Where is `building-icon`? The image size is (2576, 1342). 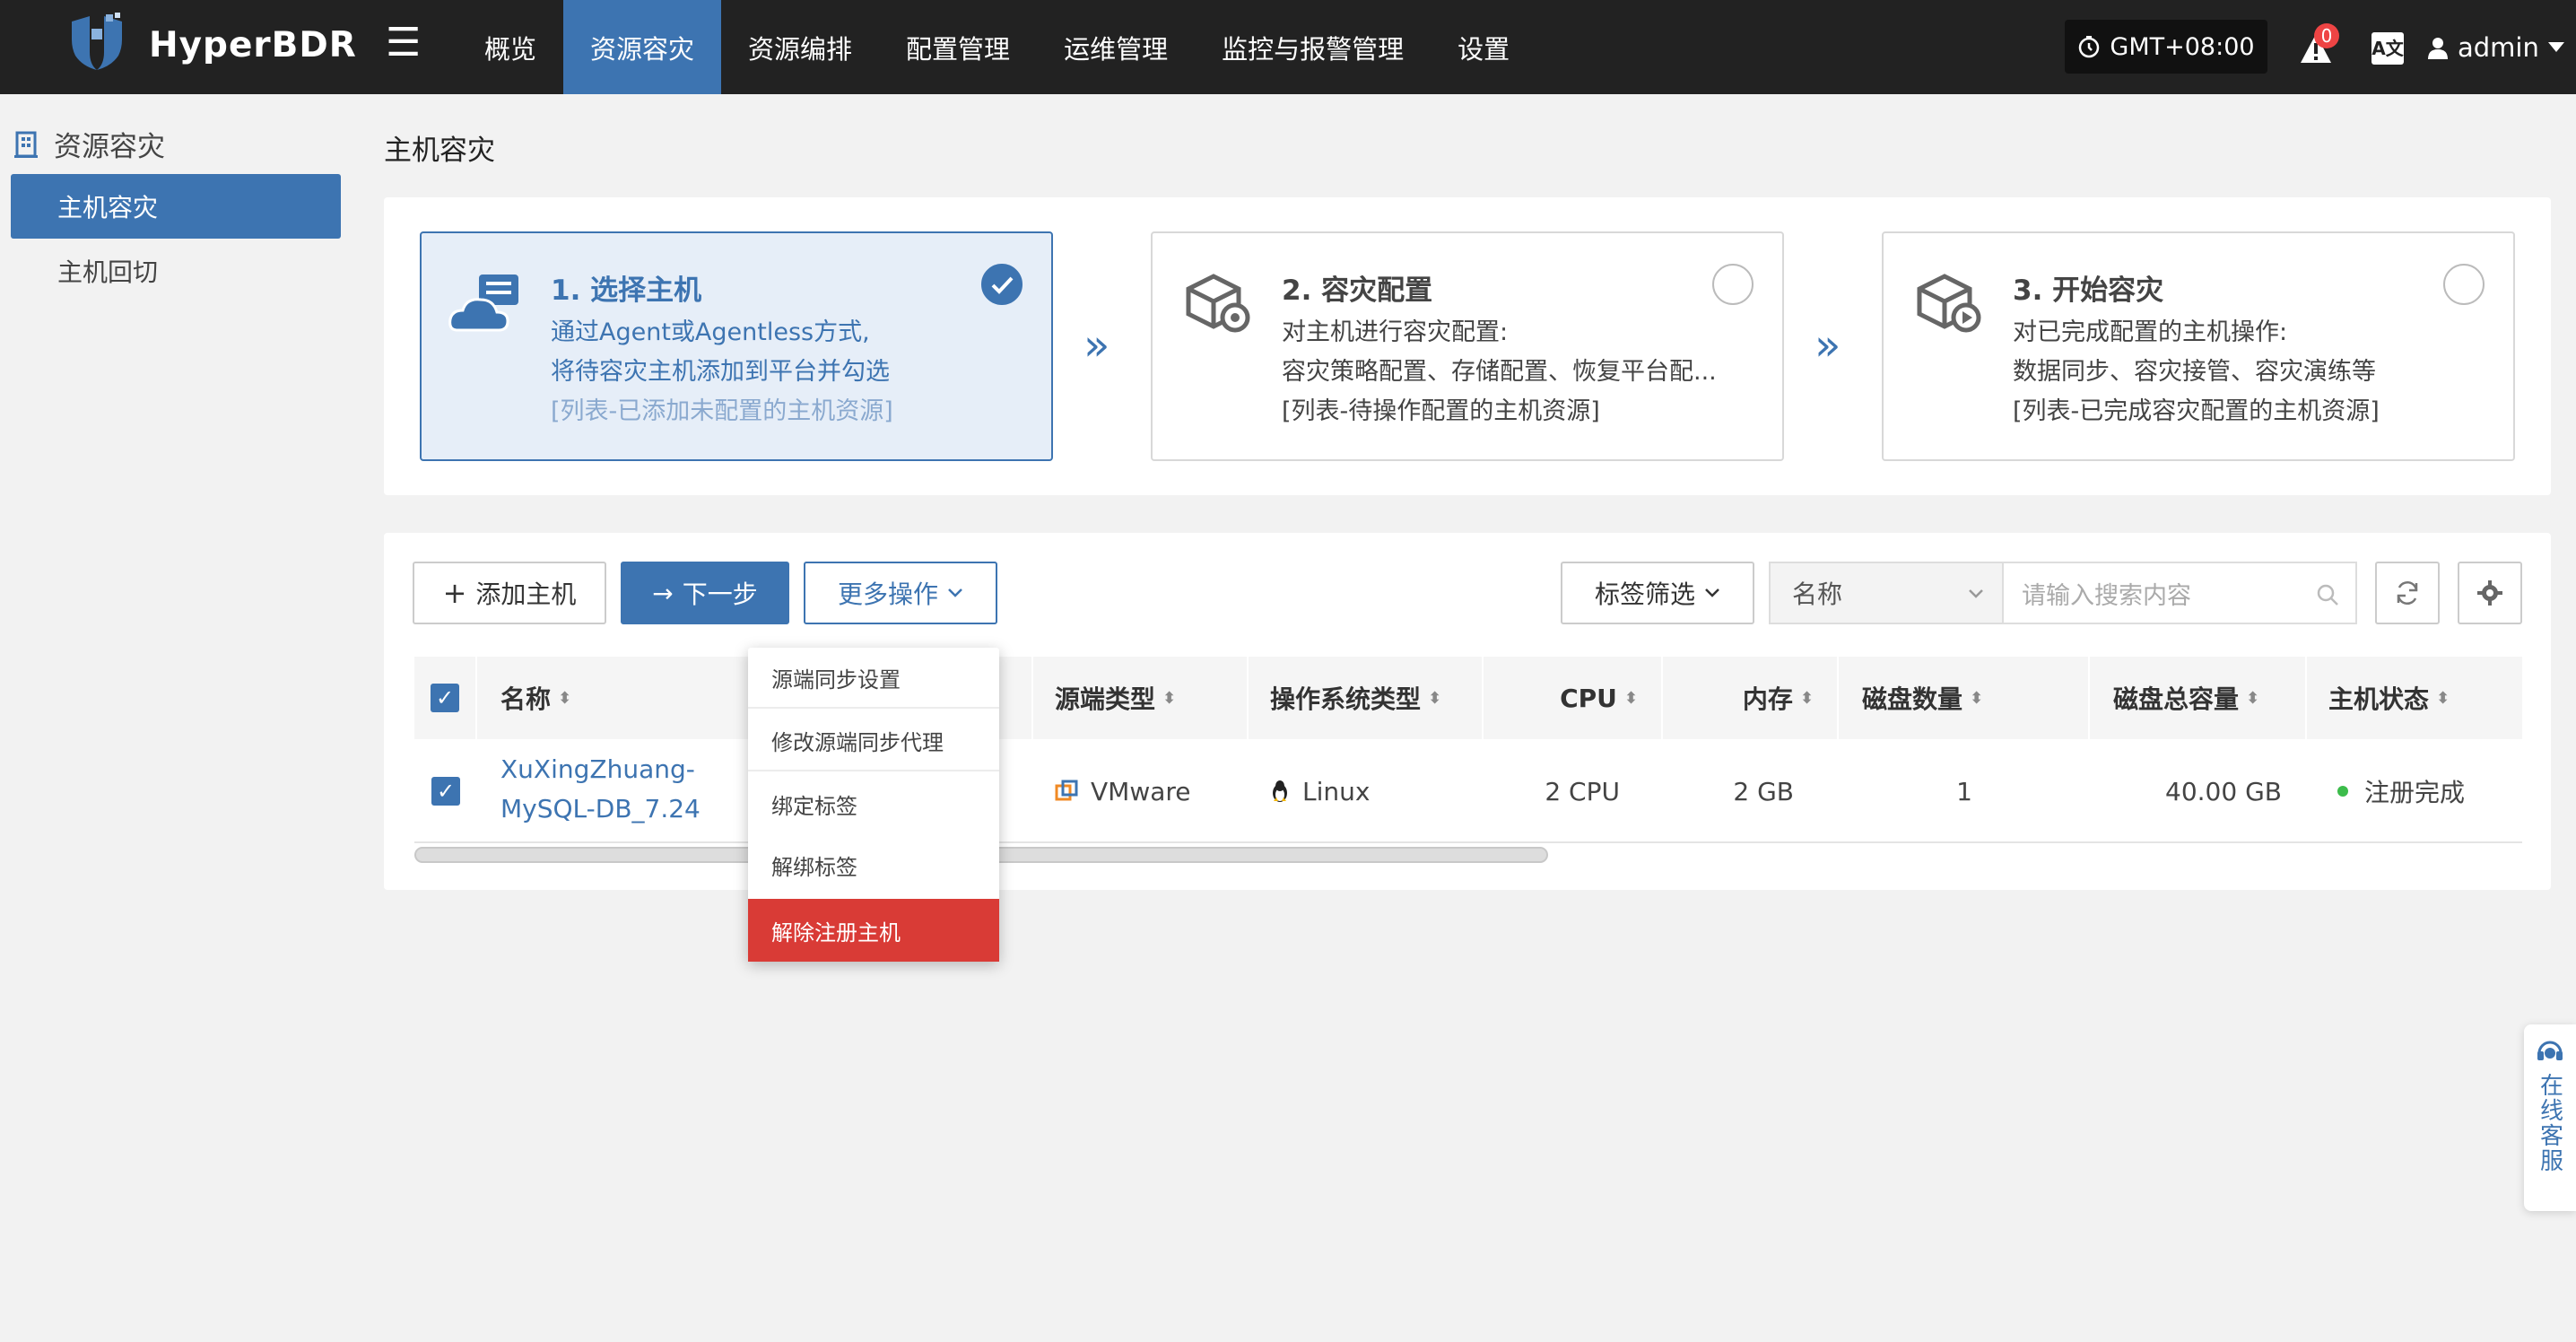
building-icon is located at coordinates (26, 144).